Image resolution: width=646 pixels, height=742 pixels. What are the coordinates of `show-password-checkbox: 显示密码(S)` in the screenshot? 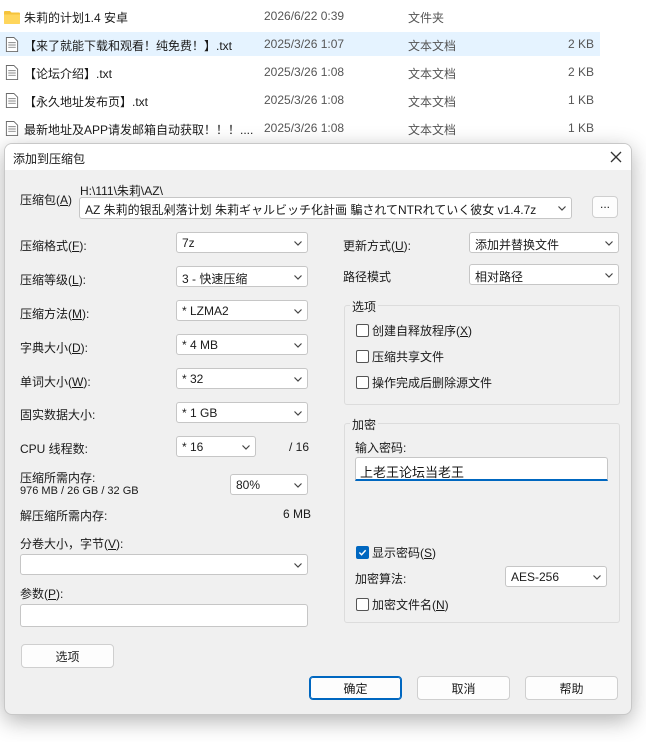 It's located at (396, 552).